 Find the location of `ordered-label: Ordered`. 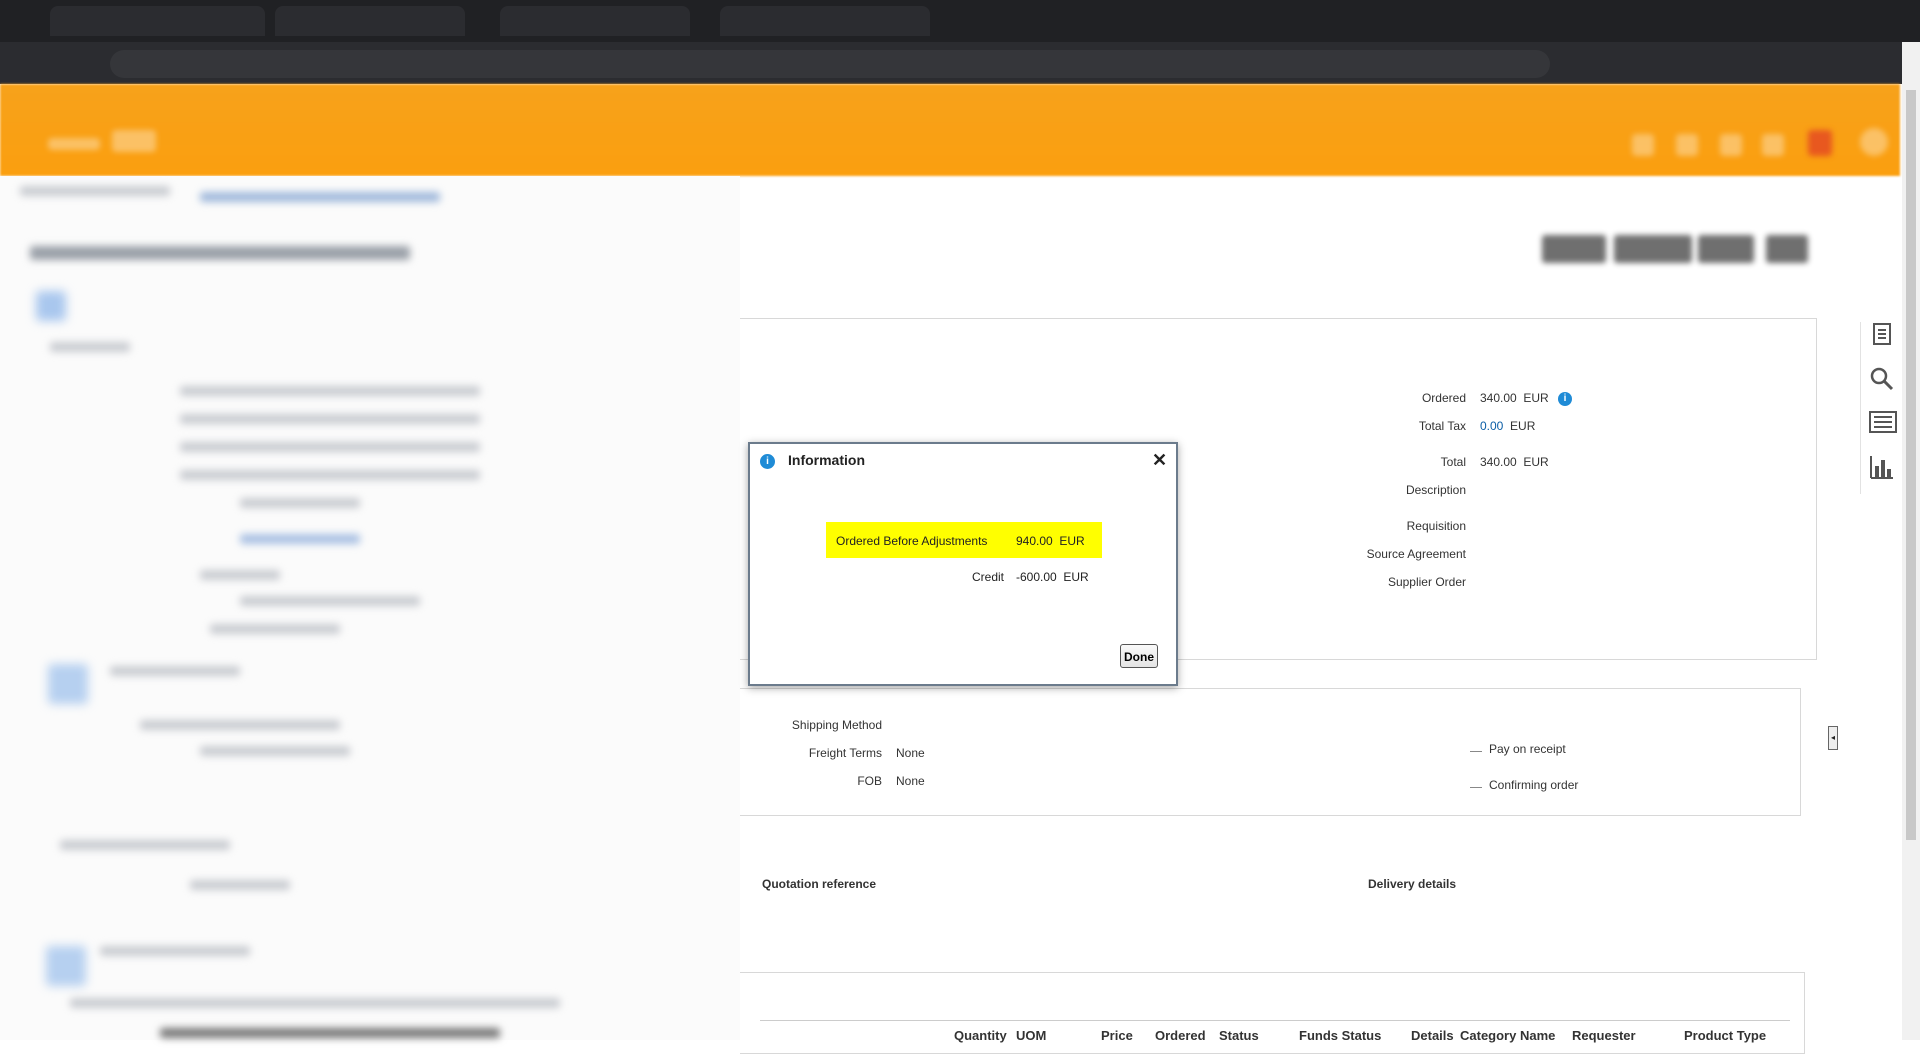

ordered-label: Ordered is located at coordinates (1443, 398).